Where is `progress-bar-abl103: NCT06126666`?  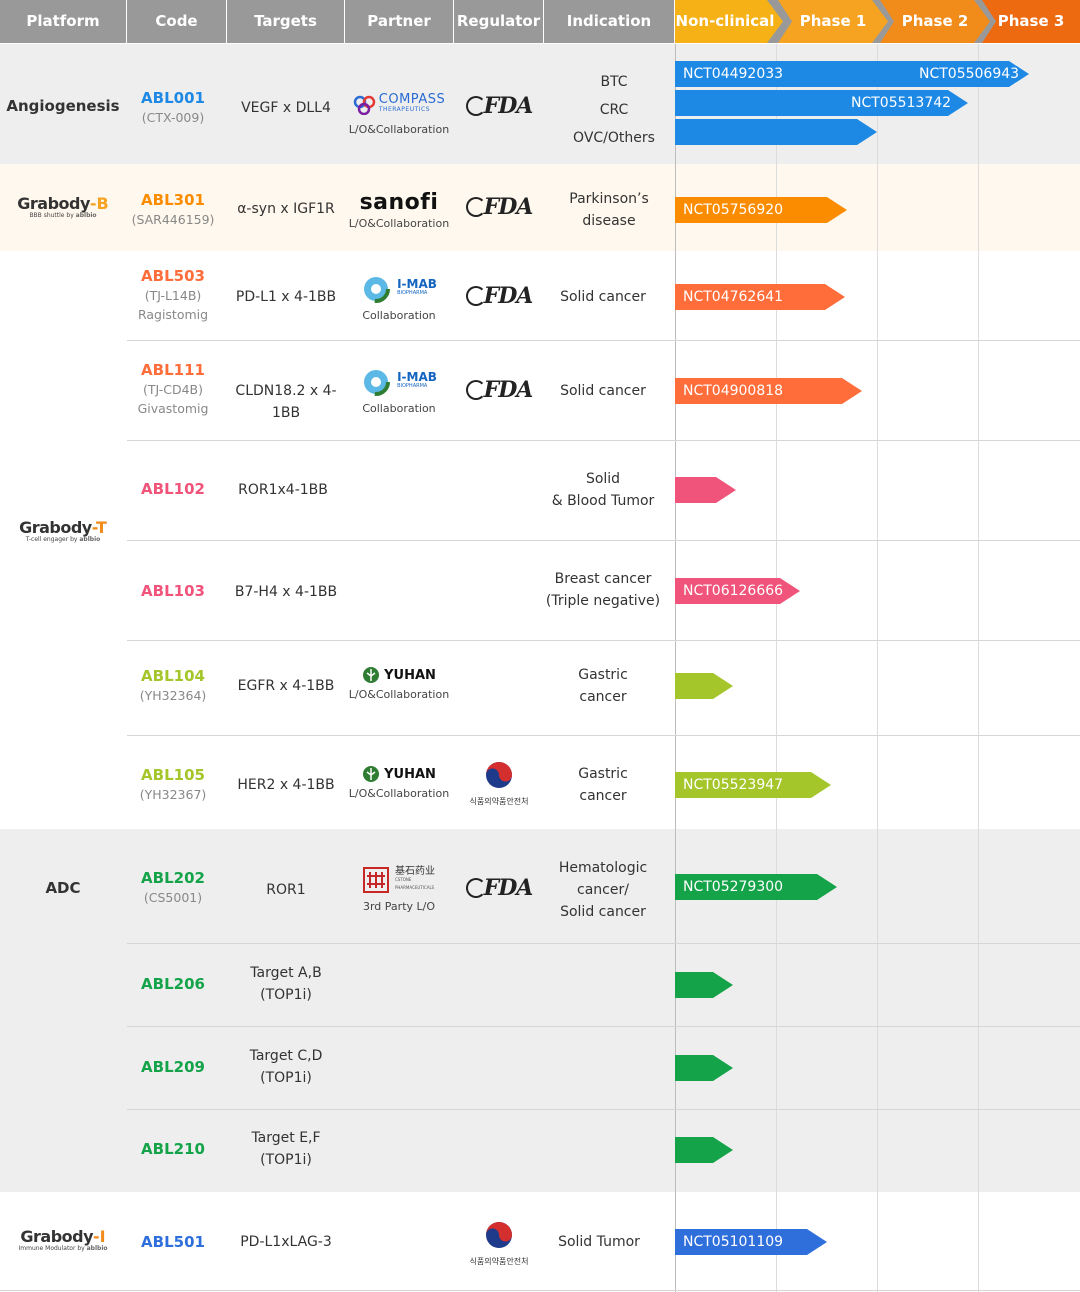
progress-bar-abl103: NCT06126666 is located at coordinates (737, 591).